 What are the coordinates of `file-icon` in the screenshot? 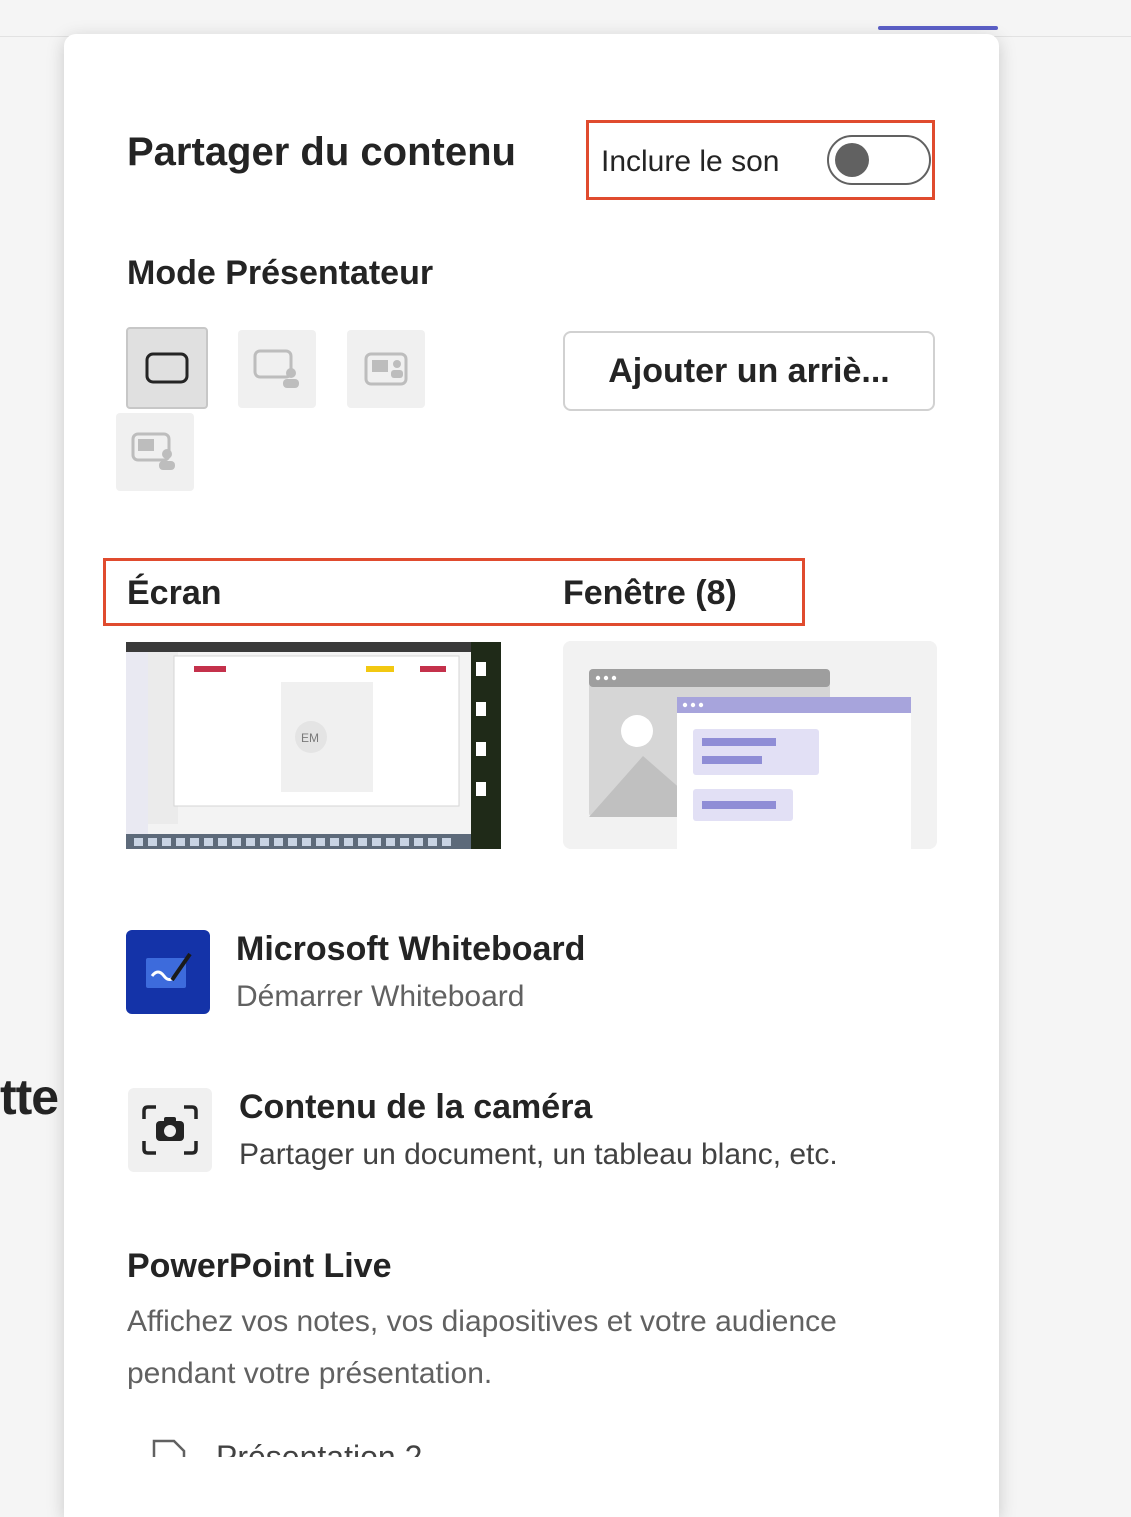 It's located at (169, 1448).